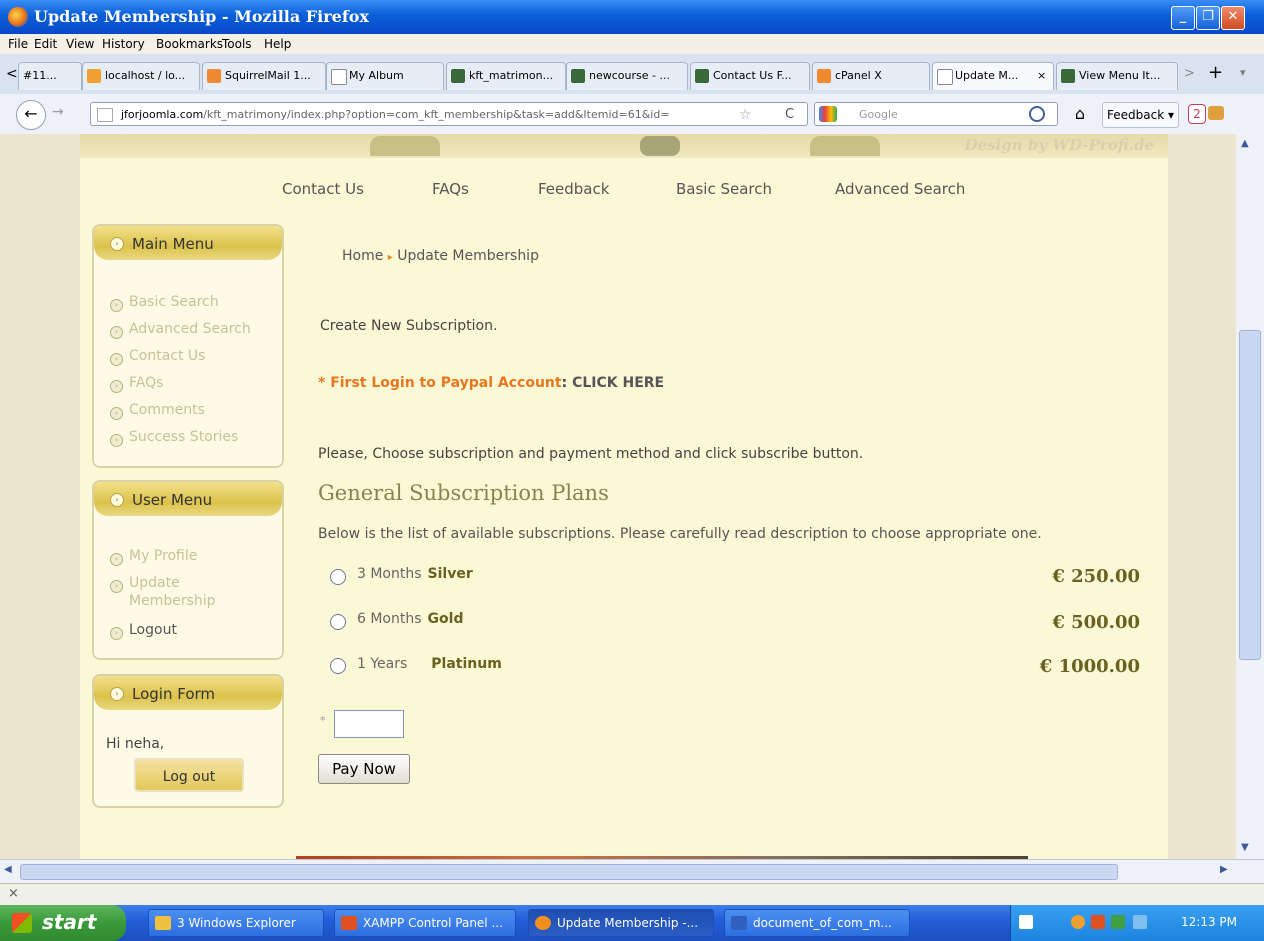  What do you see at coordinates (1098, 922) in the screenshot?
I see `xampp-tray-icon` at bounding box center [1098, 922].